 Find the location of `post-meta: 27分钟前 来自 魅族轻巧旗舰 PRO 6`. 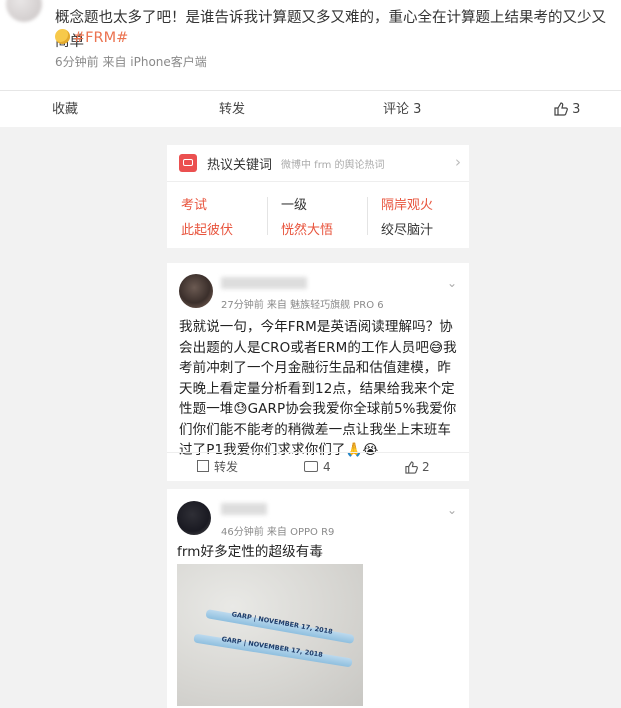

post-meta: 27分钟前 来自 魅族轻巧旗舰 PRO 6 is located at coordinates (302, 305).